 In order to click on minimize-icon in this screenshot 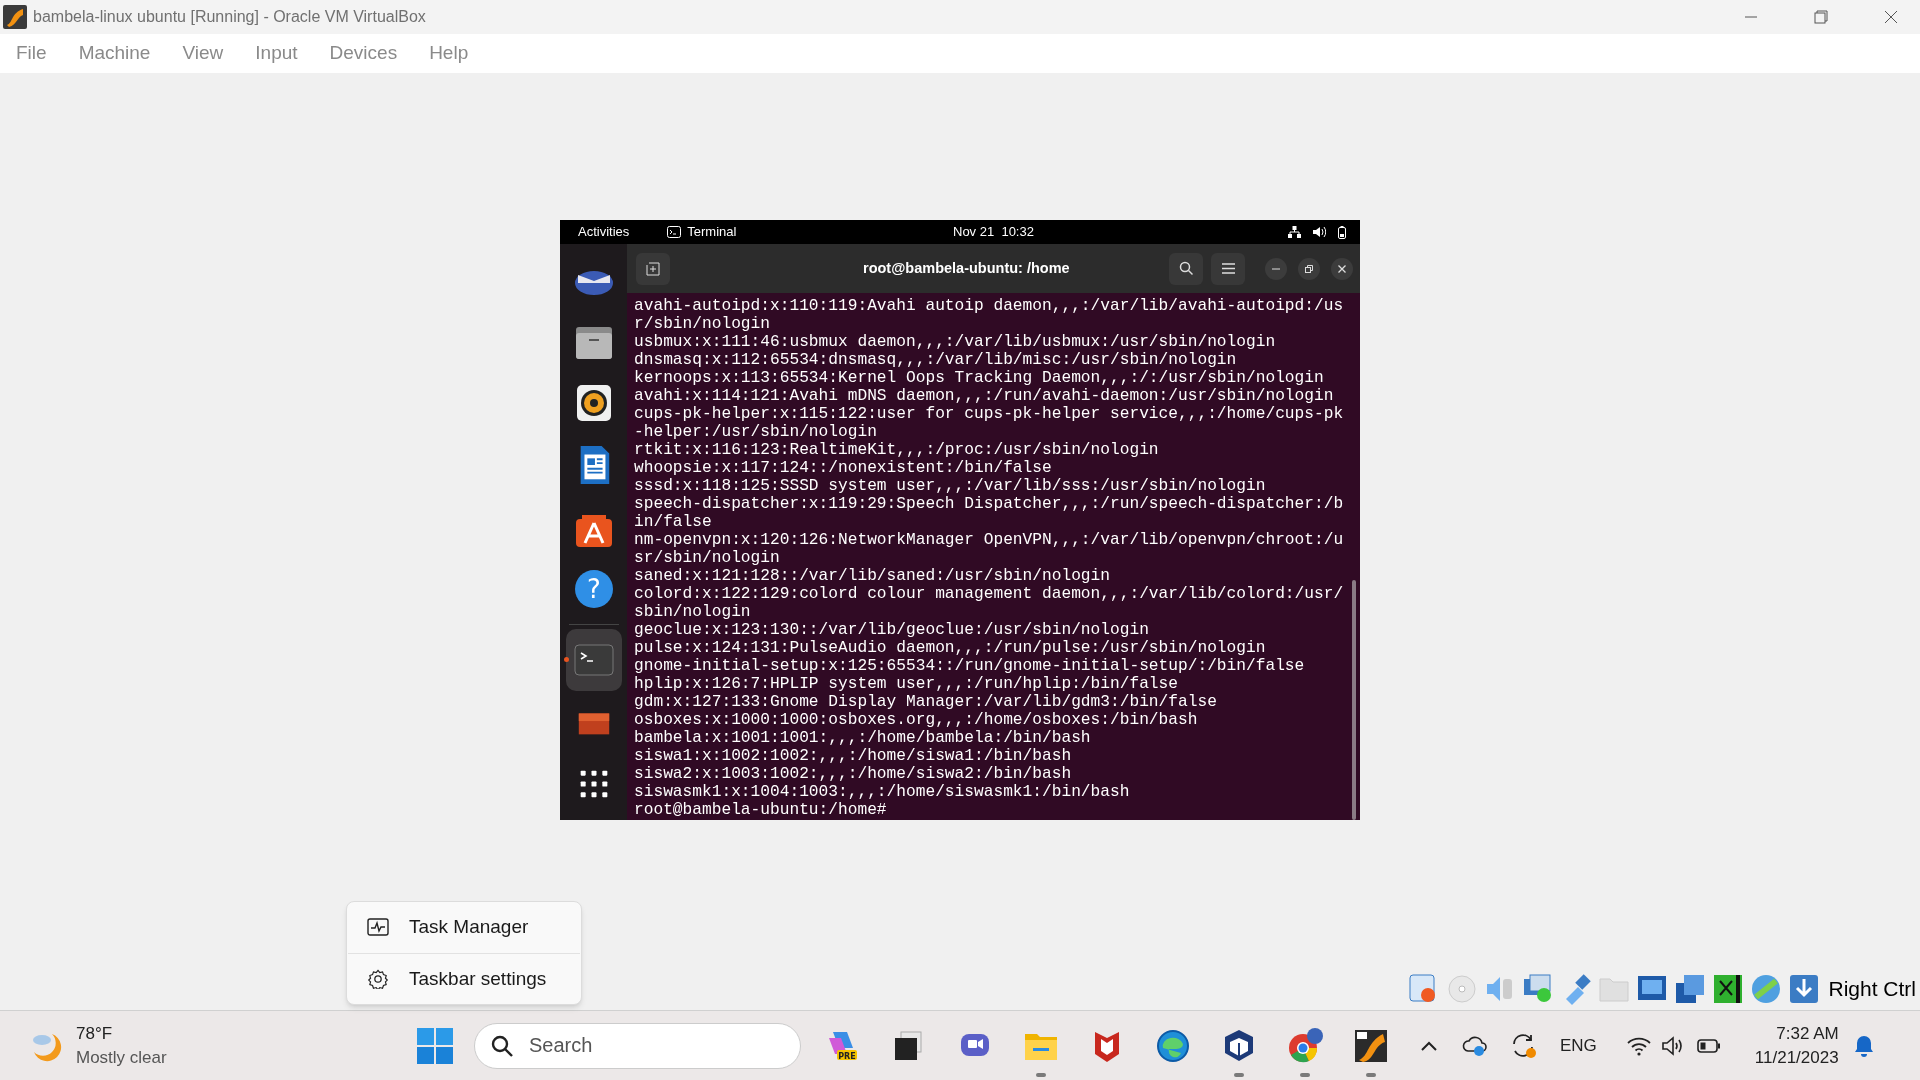, I will do `click(1276, 268)`.